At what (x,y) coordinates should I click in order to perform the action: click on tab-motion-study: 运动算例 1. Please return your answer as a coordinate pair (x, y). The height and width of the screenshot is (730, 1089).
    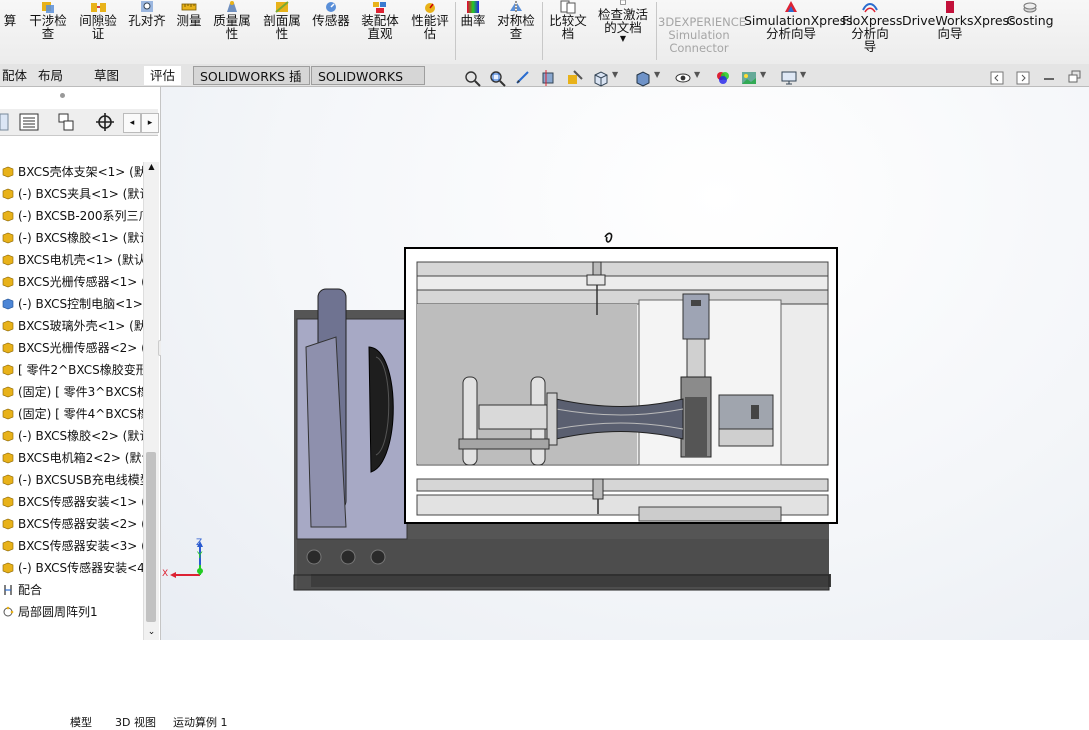
    Looking at the image, I should click on (200, 722).